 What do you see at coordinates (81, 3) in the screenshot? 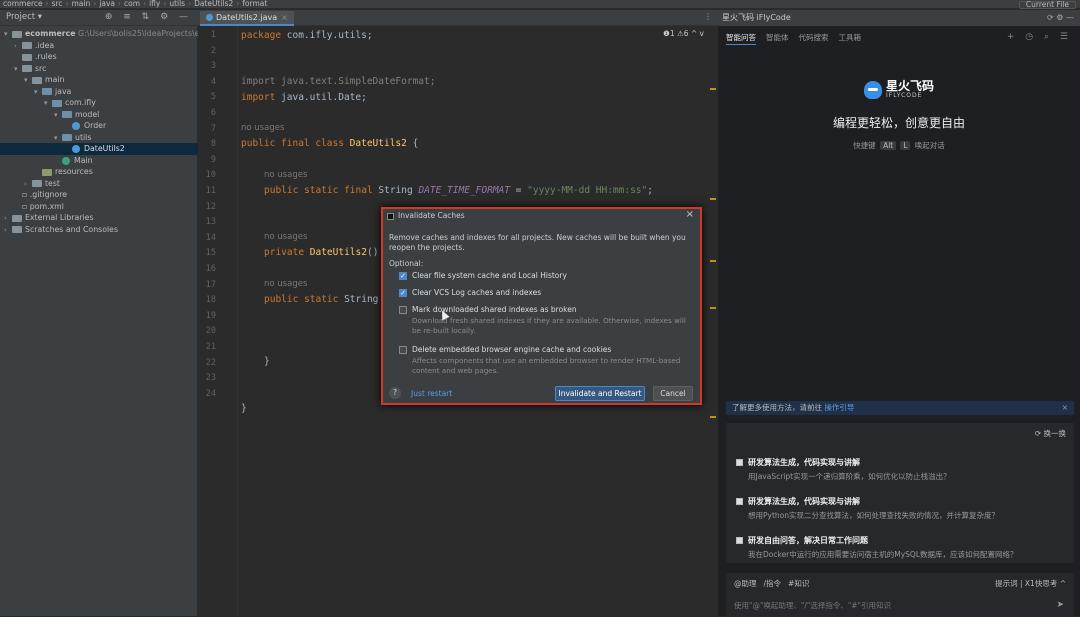
I see `breadcrumb-item: main` at bounding box center [81, 3].